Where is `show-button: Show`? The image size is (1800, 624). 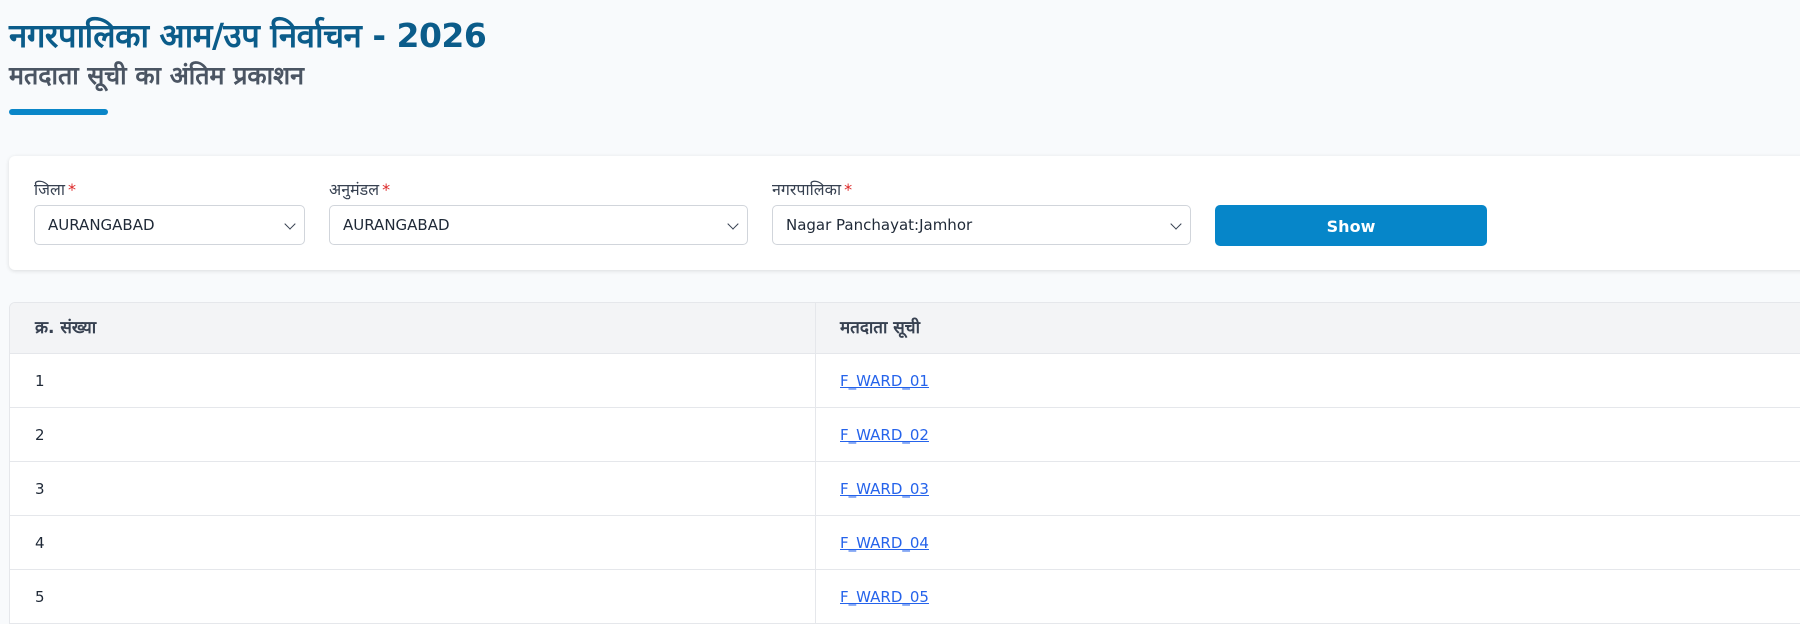 show-button: Show is located at coordinates (1351, 225).